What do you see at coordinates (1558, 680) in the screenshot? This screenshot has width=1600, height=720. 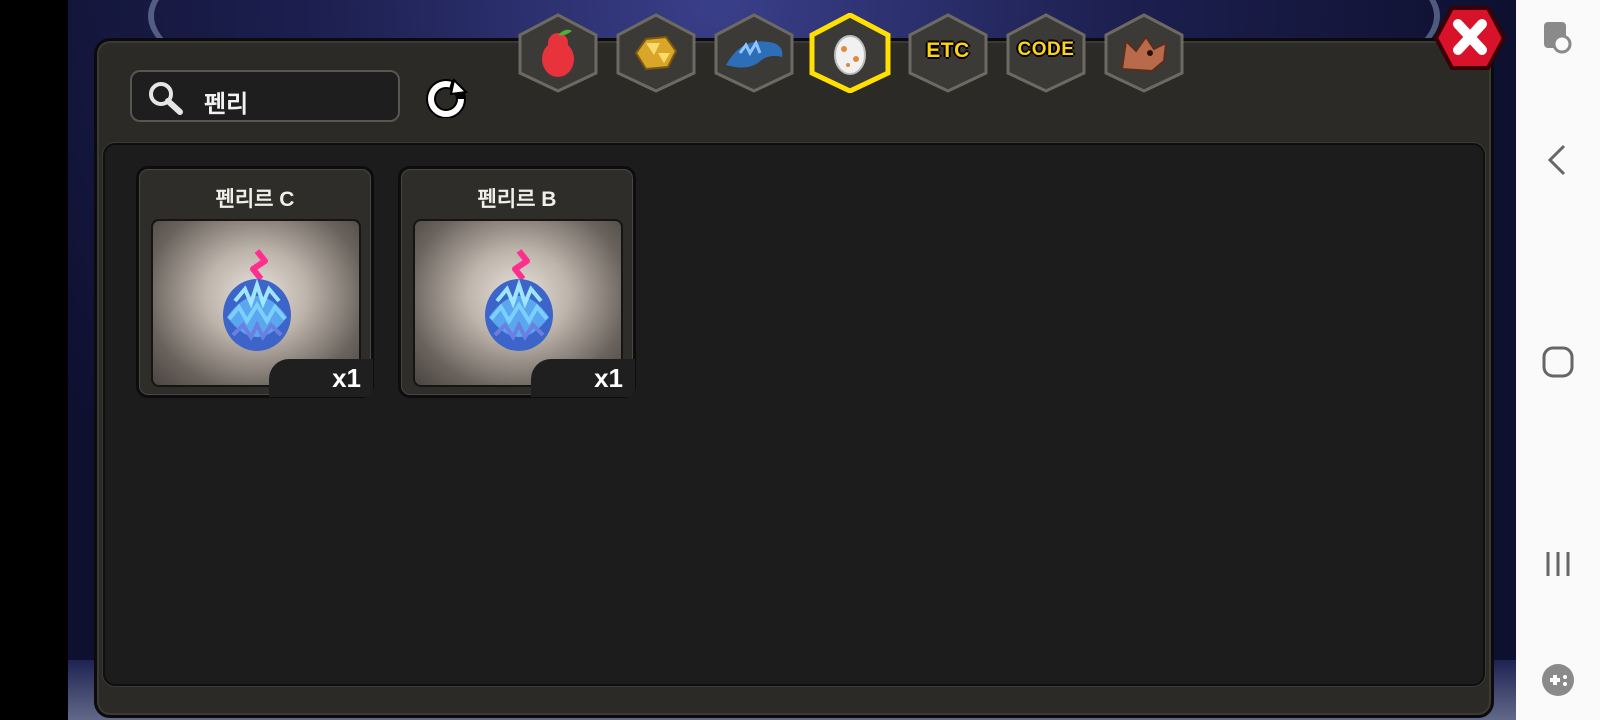 I see `game-tools-icon` at bounding box center [1558, 680].